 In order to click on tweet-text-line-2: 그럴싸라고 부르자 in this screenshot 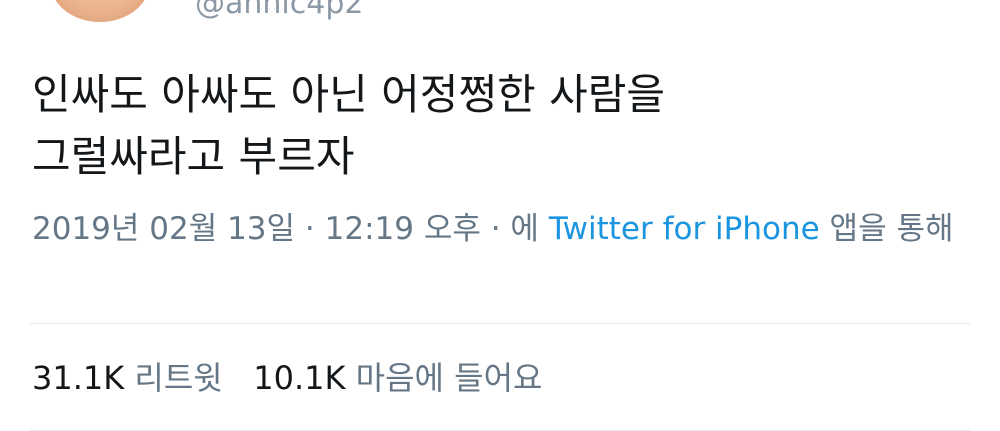, I will do `click(193, 156)`.